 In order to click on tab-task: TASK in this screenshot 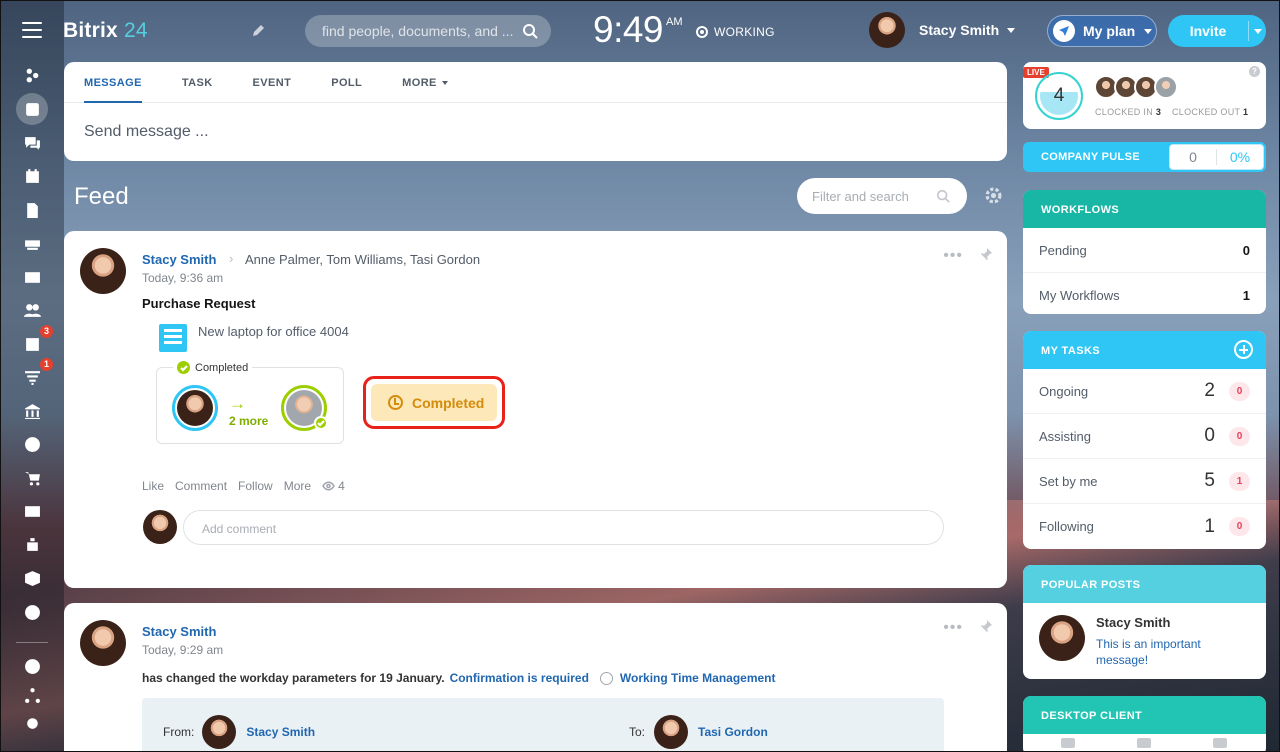, I will do `click(207, 82)`.